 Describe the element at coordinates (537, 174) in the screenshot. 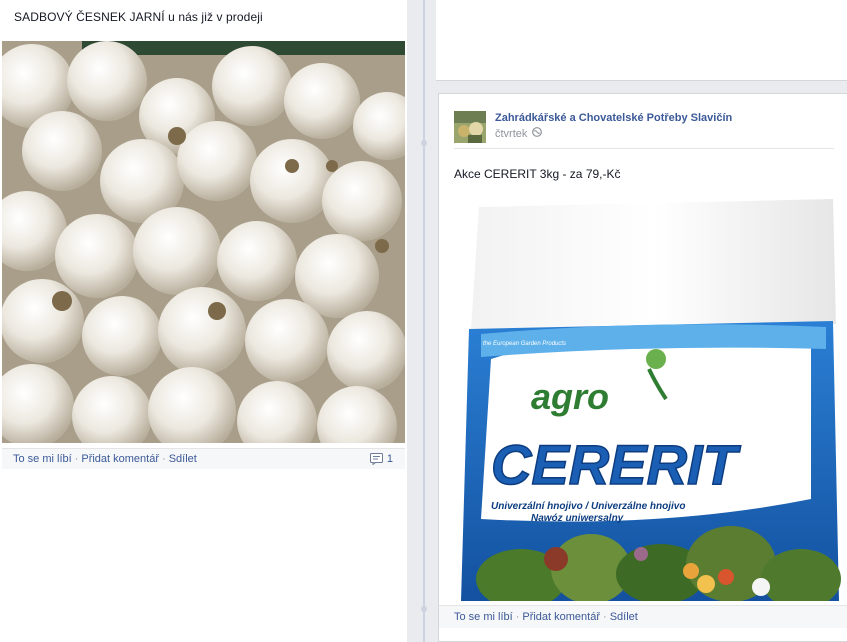

I see `post-text: Akce CERERIT 3kg - za 79,-Kč` at that location.